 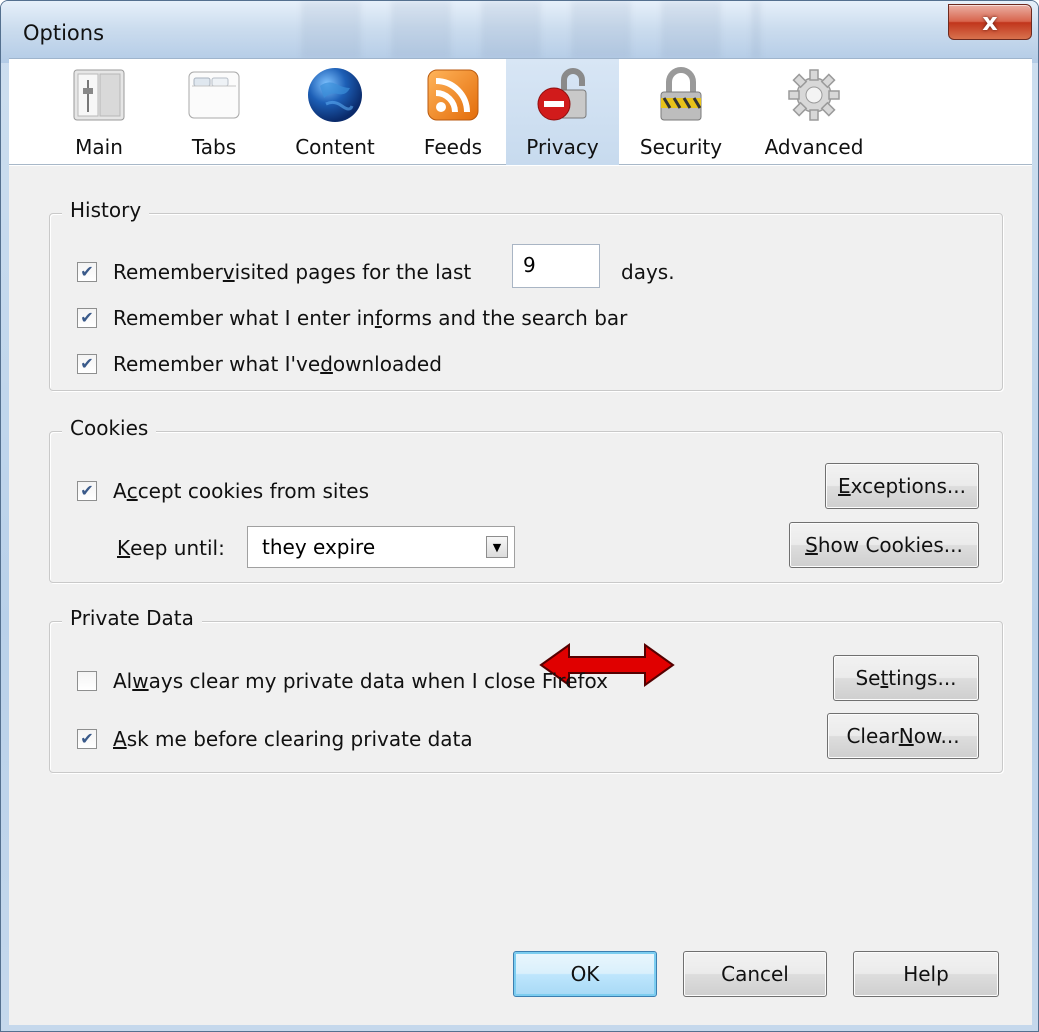 I want to click on keep-until-value: they expire, so click(x=319, y=547).